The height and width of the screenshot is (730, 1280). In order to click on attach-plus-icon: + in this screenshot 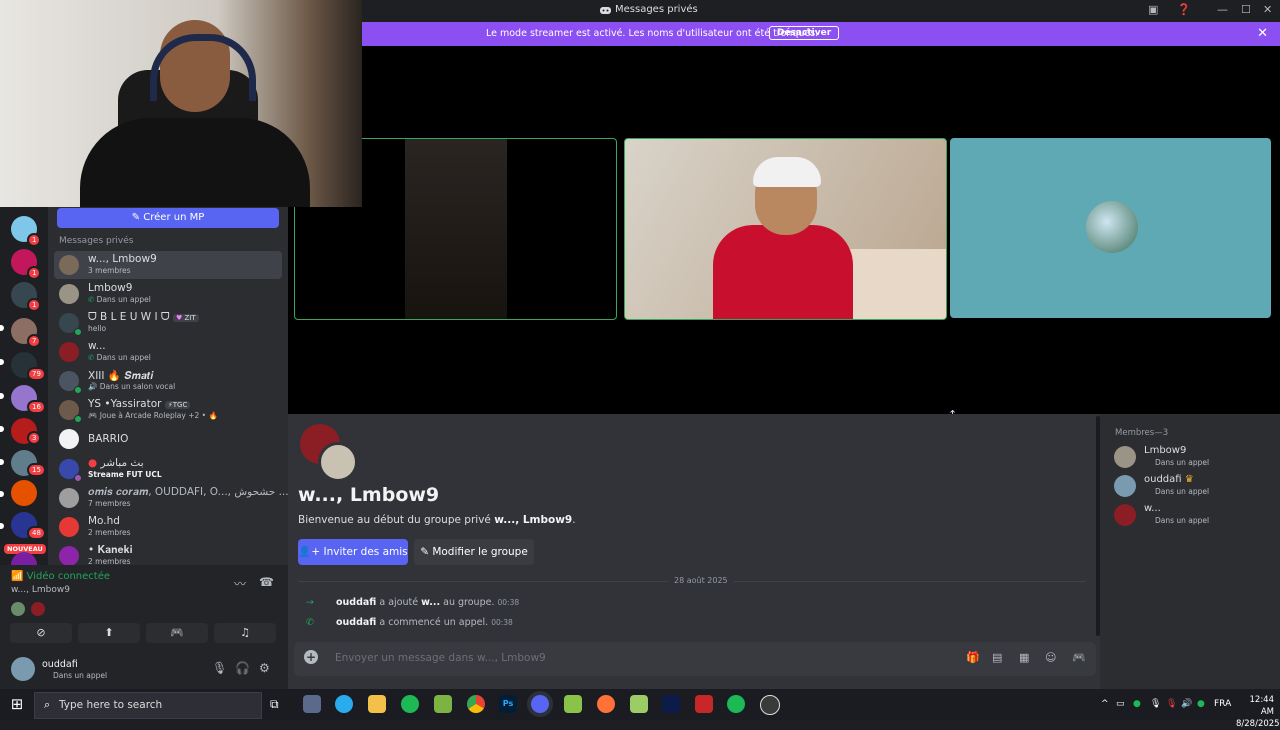, I will do `click(311, 657)`.